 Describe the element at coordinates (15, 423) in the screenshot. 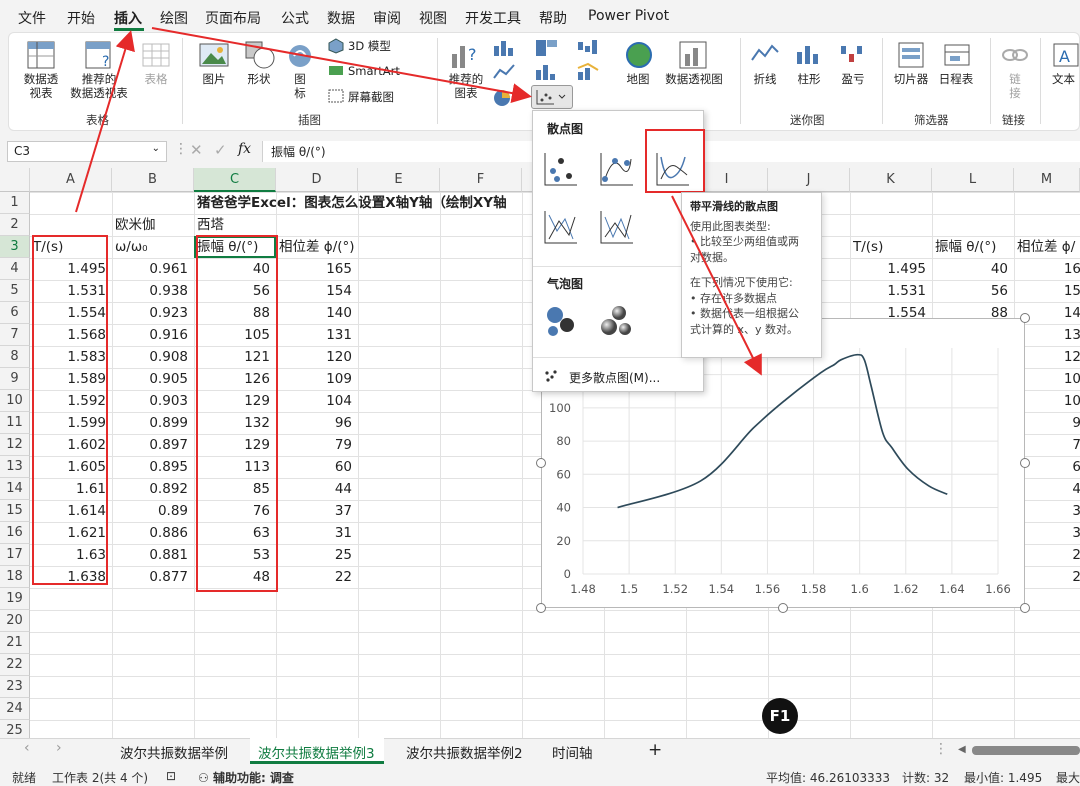

I see `row-header-11: 11` at that location.